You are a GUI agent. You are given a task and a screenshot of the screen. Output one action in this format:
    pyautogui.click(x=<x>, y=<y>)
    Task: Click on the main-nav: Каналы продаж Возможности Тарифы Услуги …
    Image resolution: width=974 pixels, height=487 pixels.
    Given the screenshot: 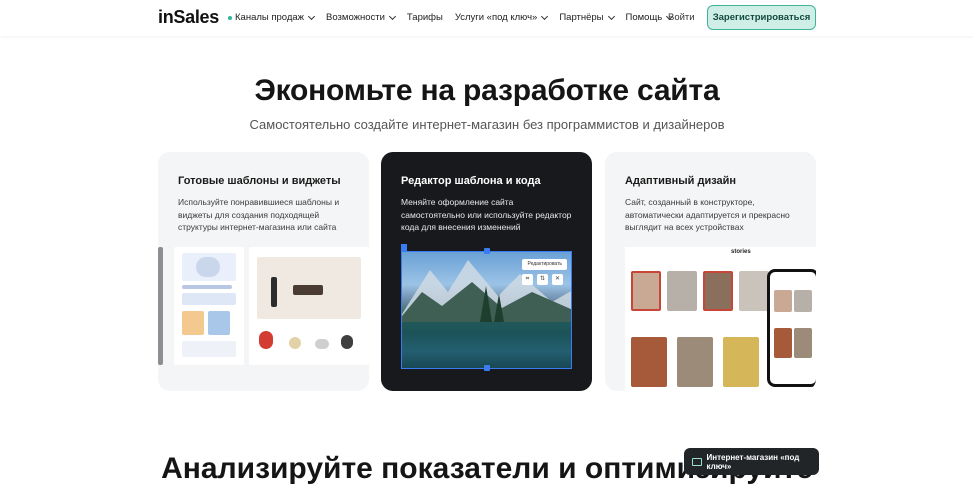 What is the action you would take?
    pyautogui.click(x=456, y=17)
    